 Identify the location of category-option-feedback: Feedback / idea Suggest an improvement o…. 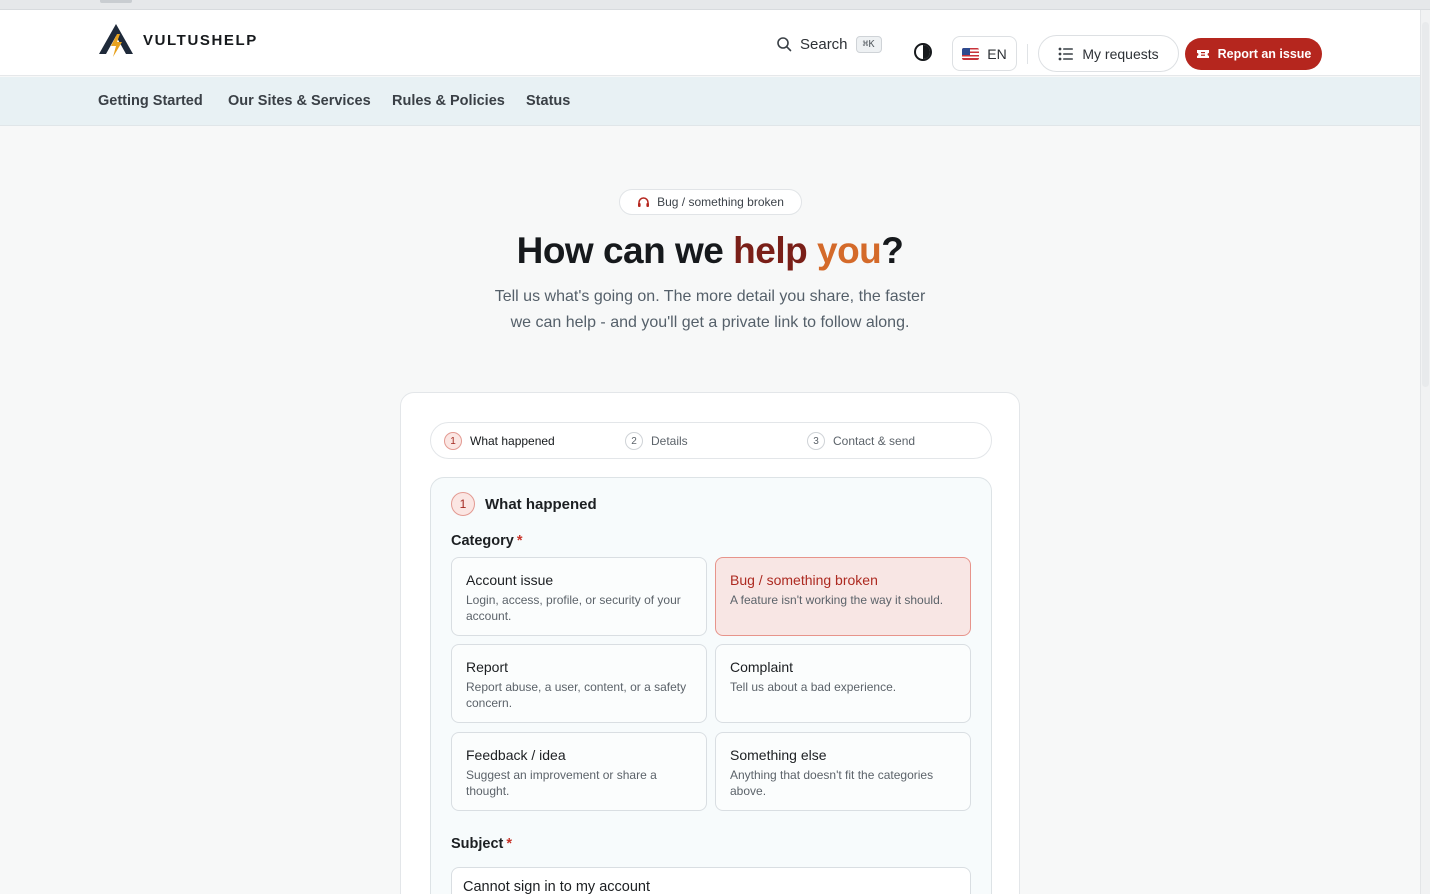
(579, 771).